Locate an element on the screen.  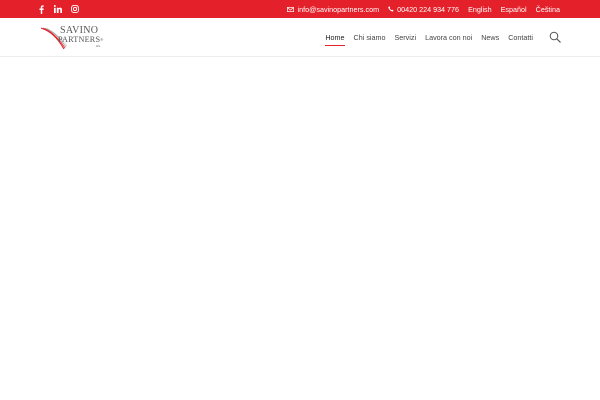
nav-chi-siamo: Chi siamo is located at coordinates (370, 37).